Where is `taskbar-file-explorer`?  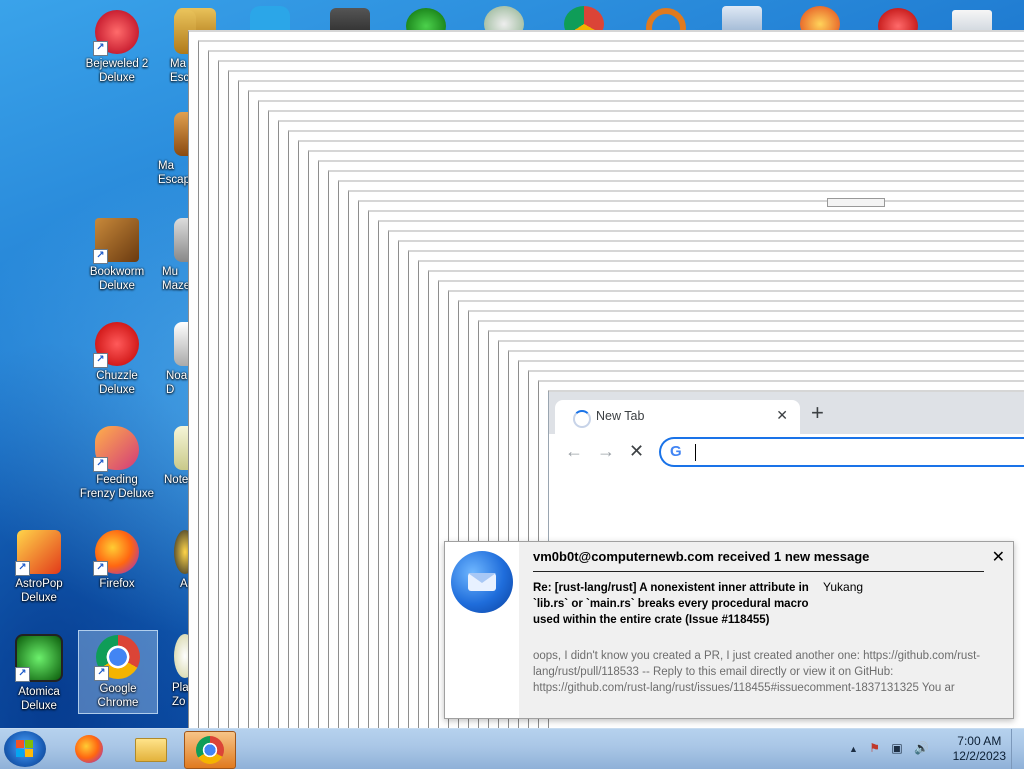
taskbar-file-explorer is located at coordinates (151, 749).